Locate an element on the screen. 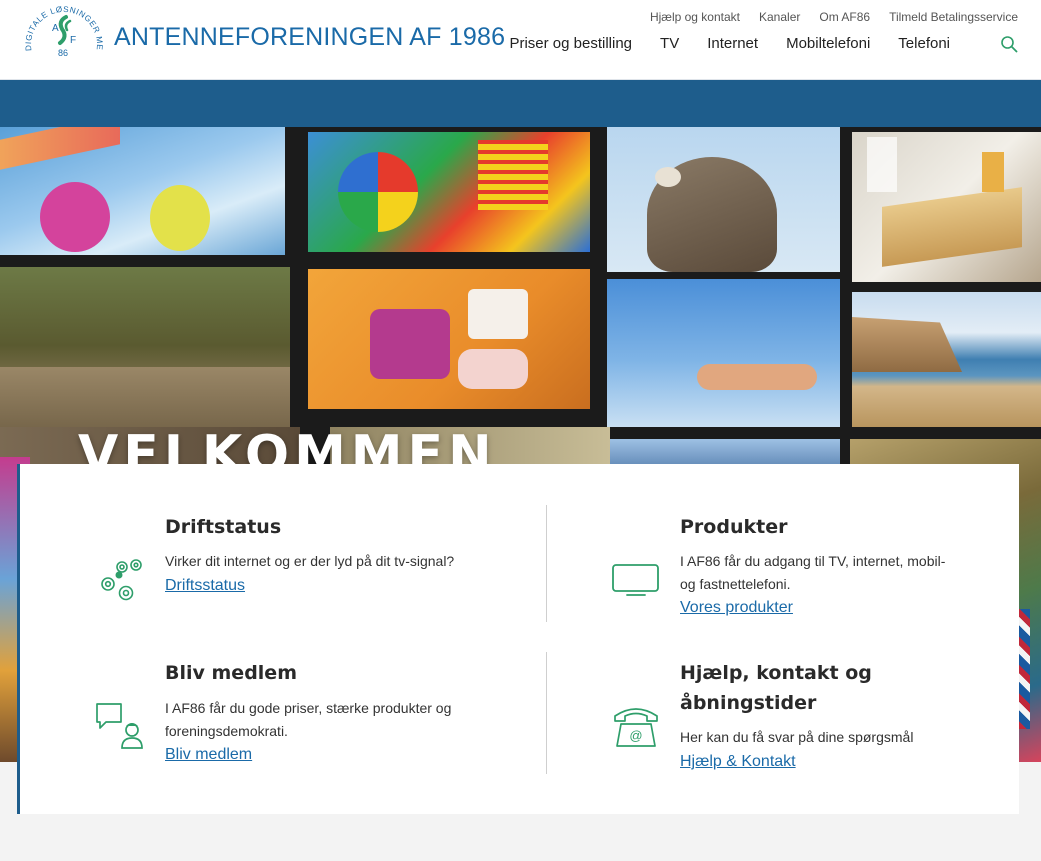 This screenshot has width=1041, height=861. help-contact-link: Hjælp & Kontakt is located at coordinates (738, 762).